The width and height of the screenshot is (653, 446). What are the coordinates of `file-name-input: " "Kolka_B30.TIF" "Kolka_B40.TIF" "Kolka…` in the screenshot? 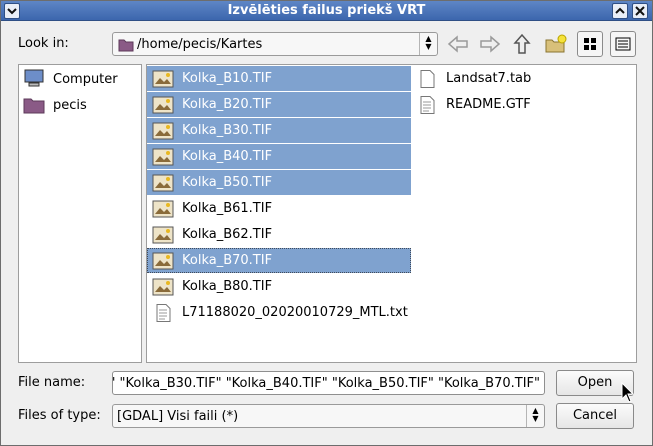 It's located at (328, 383).